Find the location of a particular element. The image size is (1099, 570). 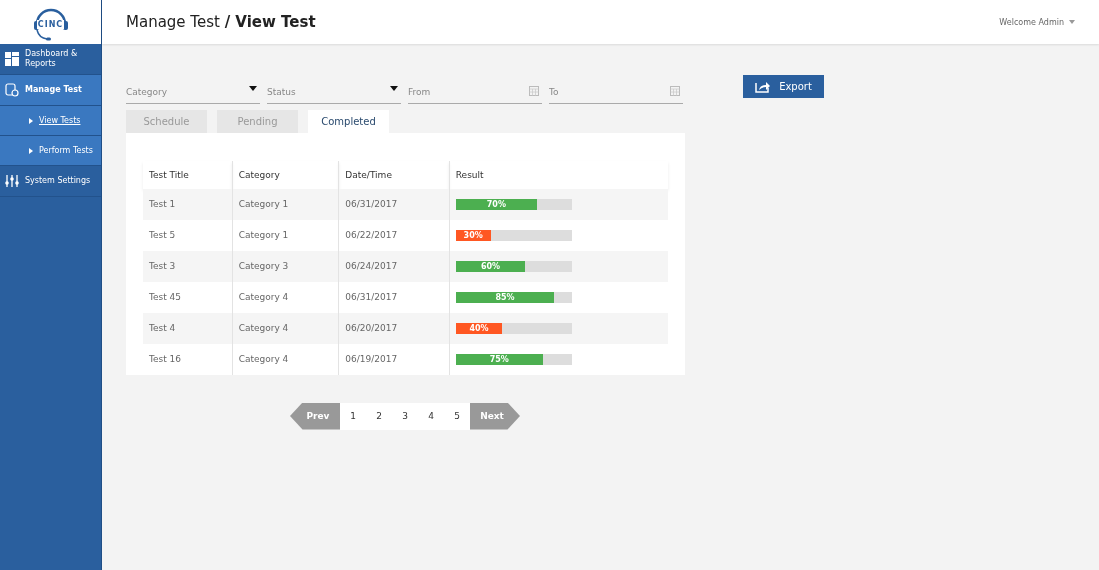

table-cell: Test 1 is located at coordinates (162, 204).